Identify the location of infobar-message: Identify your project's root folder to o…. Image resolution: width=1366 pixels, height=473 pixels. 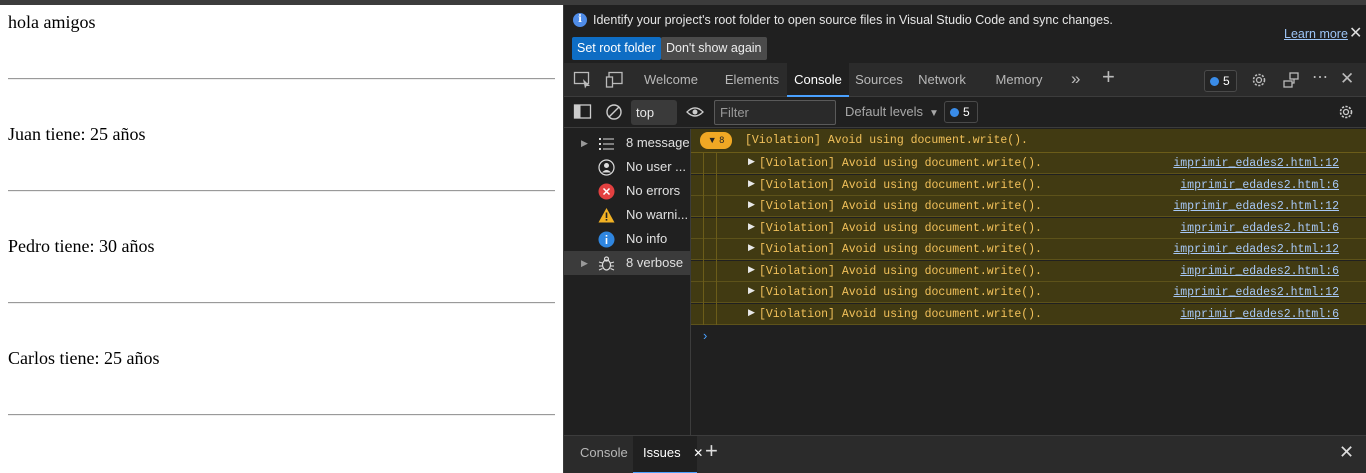
(853, 20).